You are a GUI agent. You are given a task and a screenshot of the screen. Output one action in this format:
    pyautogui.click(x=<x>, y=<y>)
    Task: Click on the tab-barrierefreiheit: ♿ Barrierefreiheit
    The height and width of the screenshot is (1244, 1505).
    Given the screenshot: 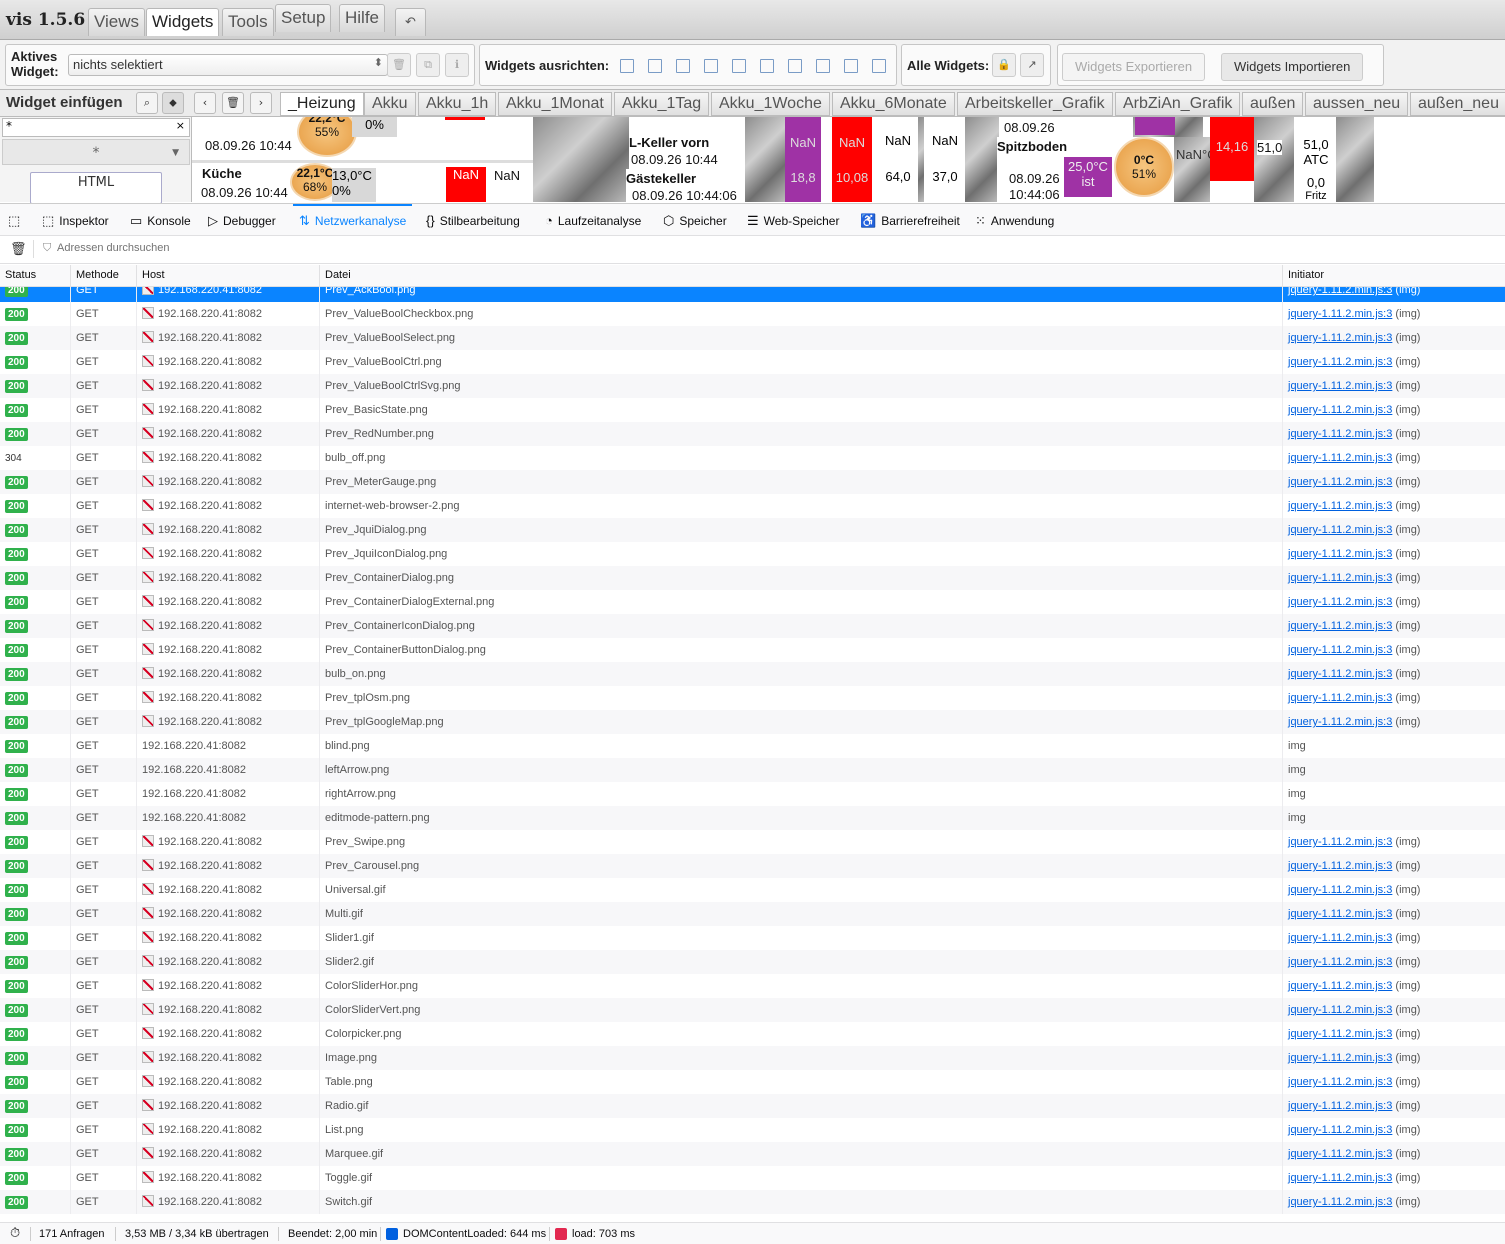 What is the action you would take?
    pyautogui.click(x=910, y=220)
    